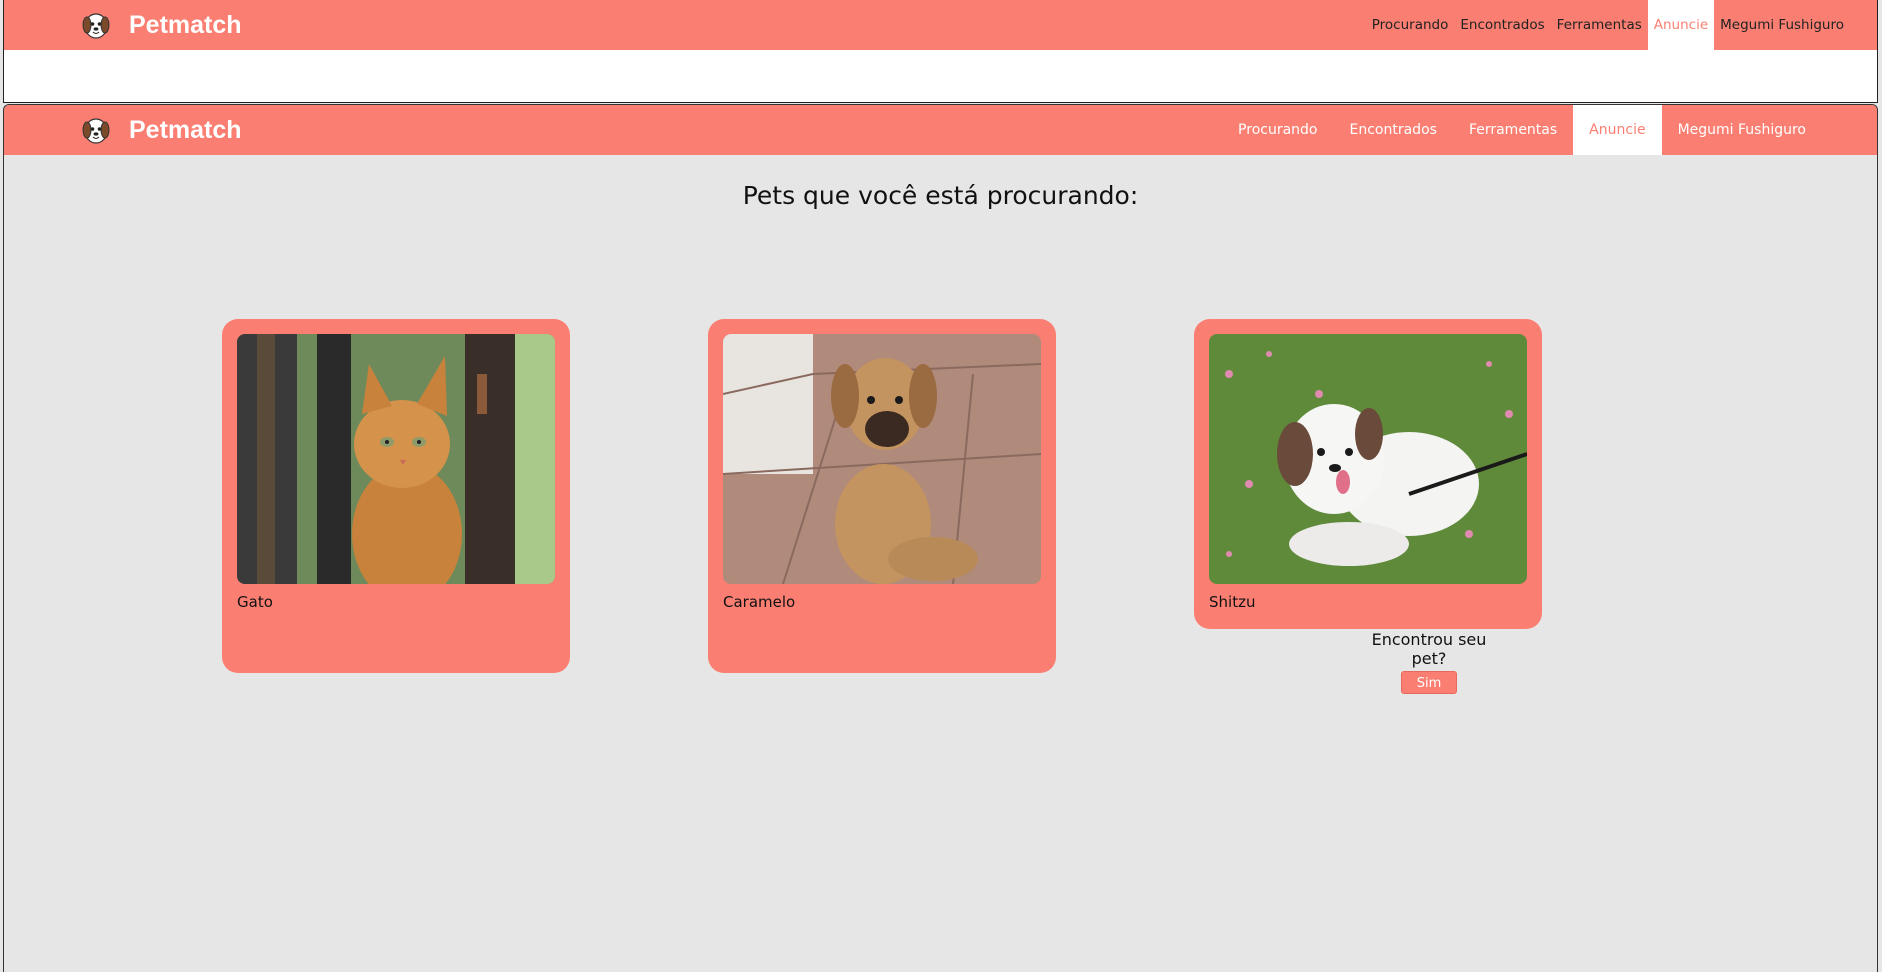 This screenshot has width=1882, height=972. I want to click on pet-card: Gato, so click(396, 496).